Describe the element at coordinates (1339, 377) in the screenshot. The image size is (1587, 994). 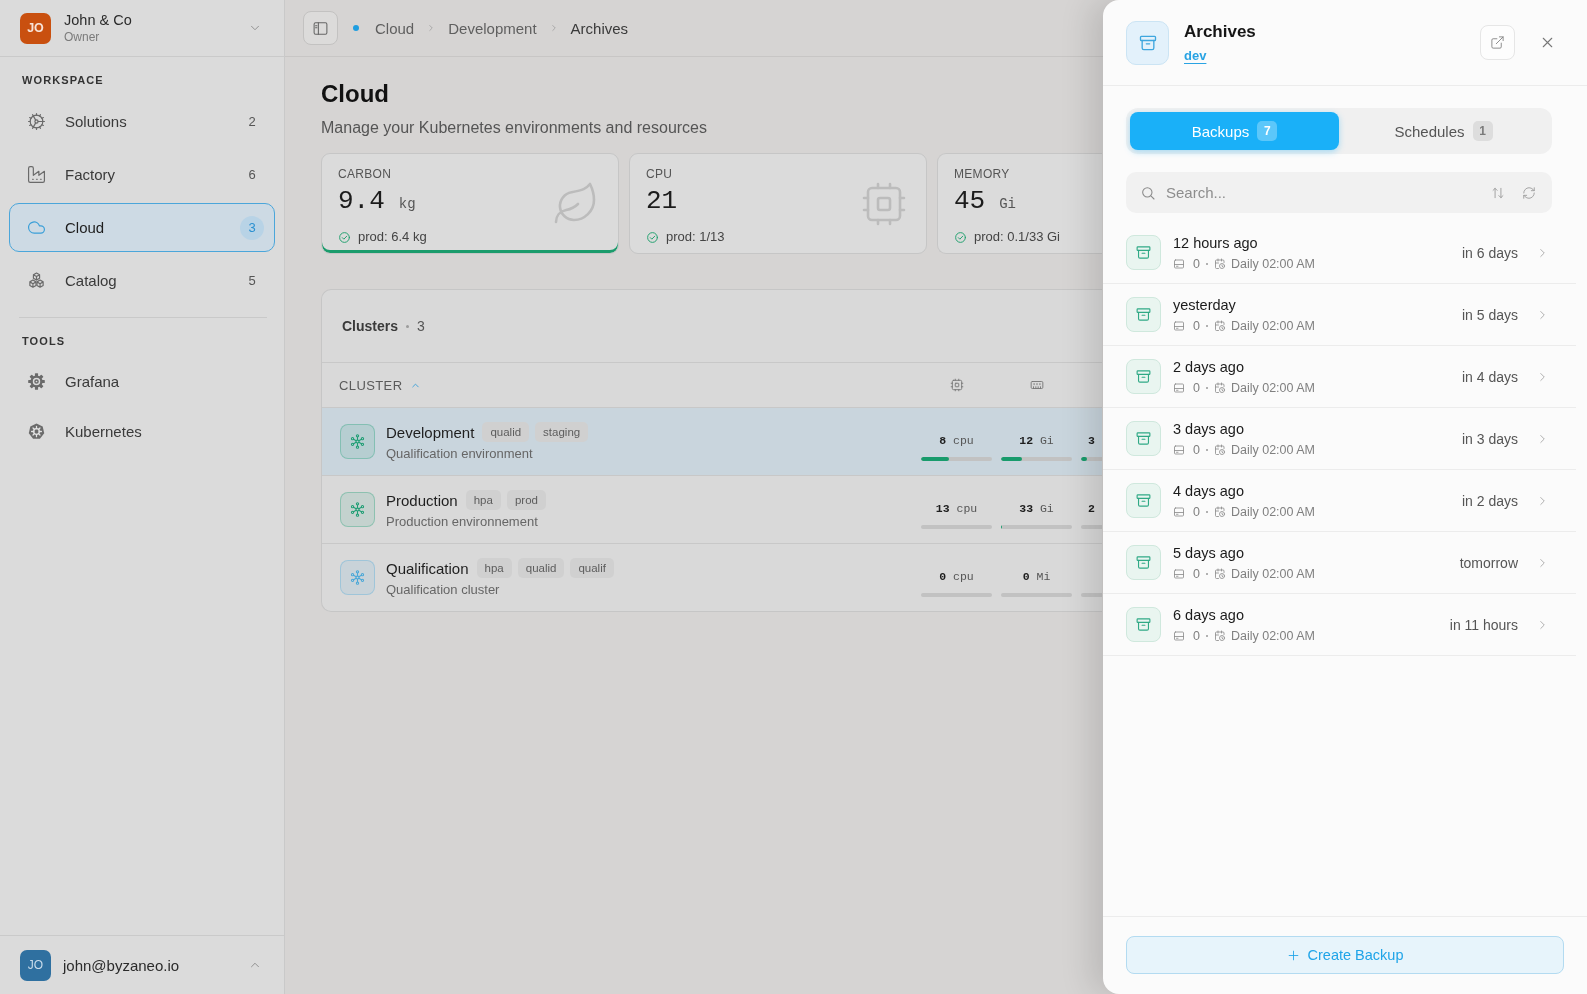
I see `backup-row: 2 days ago 0 Daily 02:00 AM in 4 days` at that location.